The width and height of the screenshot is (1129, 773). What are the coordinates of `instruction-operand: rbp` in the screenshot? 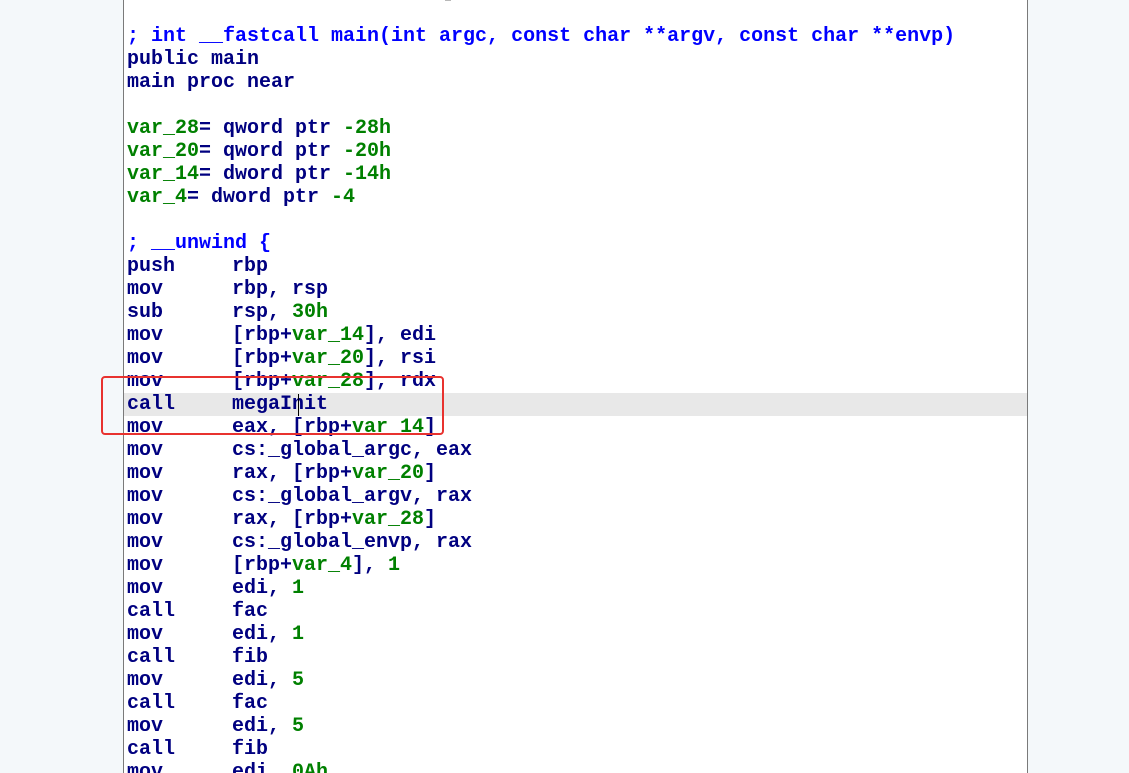 It's located at (250, 266).